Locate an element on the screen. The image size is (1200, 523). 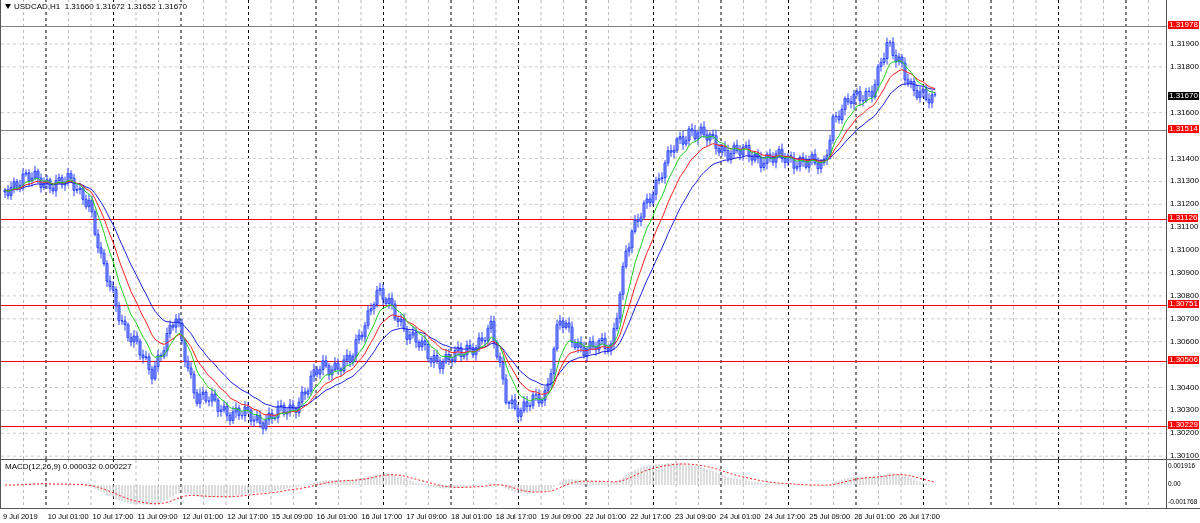
macd-label: MACD(12,26,9) 0.000032 0.000227 is located at coordinates (68, 466).